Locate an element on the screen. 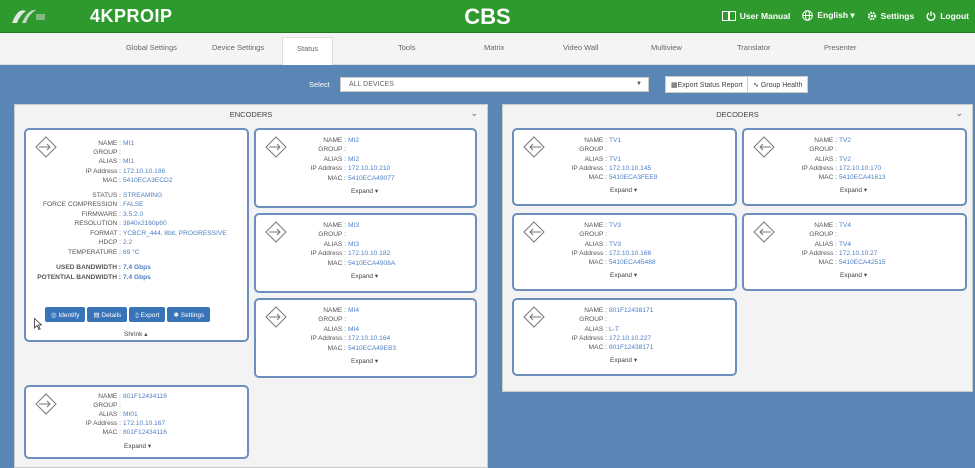 The image size is (975, 468). hdcp-label: HDCP : is located at coordinates (109, 242).